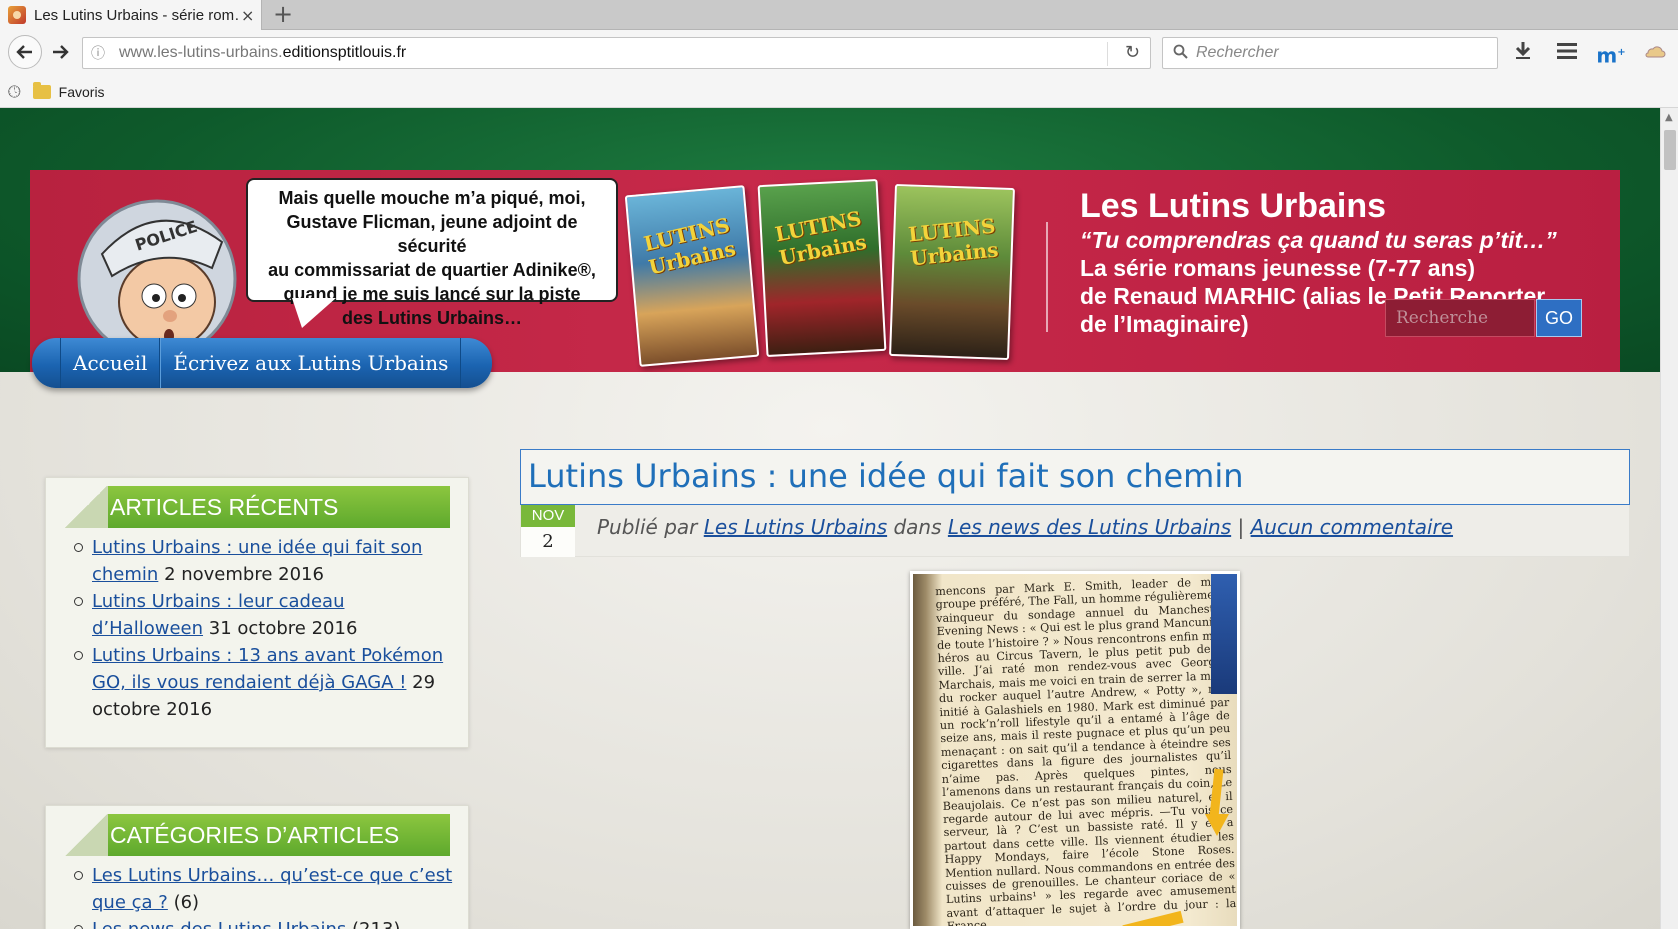  What do you see at coordinates (257, 507) in the screenshot?
I see `widget-title: ARTICLES RÉCENTS` at bounding box center [257, 507].